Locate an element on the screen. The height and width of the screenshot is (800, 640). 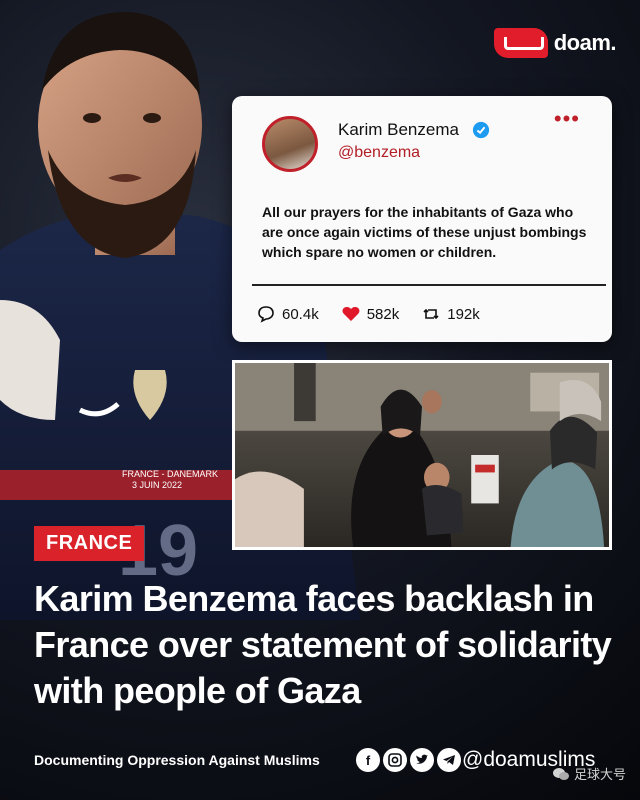
watermark-text: 足球大号 is located at coordinates (599, 774).